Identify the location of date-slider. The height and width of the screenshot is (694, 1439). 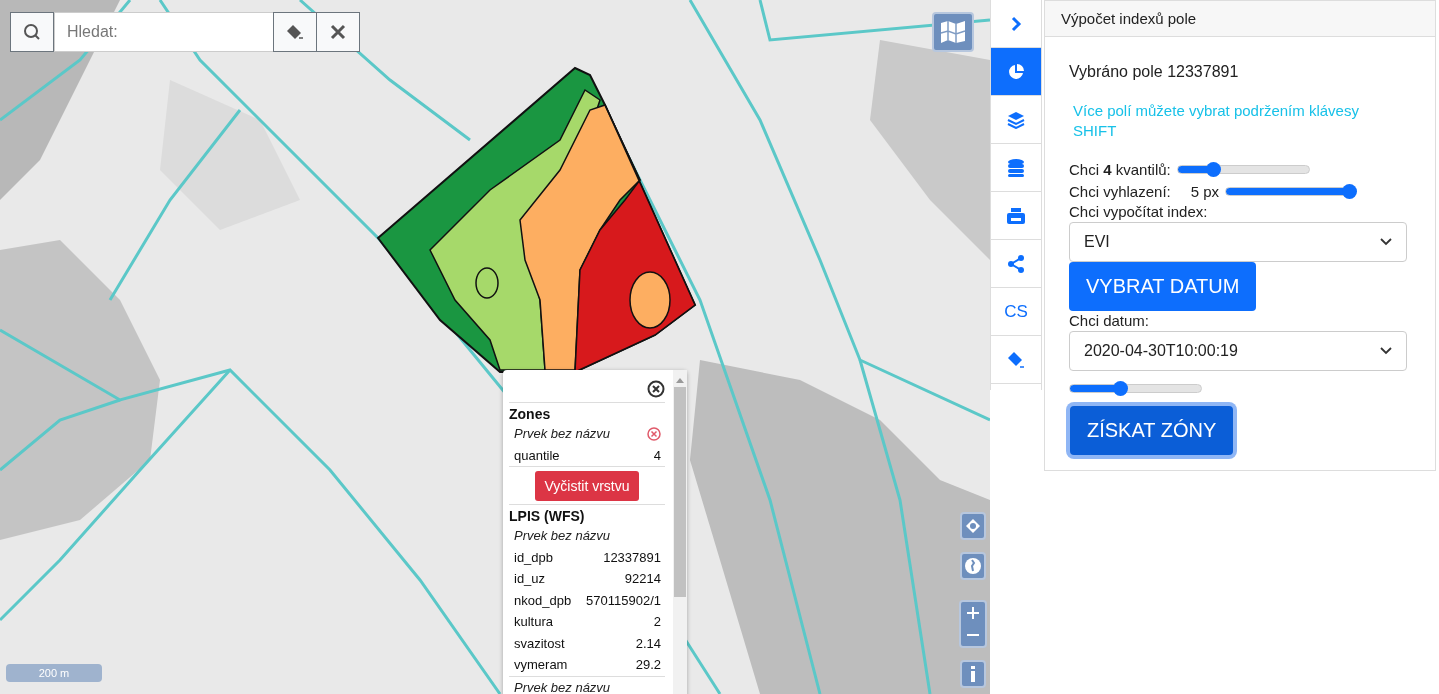
(1135, 388).